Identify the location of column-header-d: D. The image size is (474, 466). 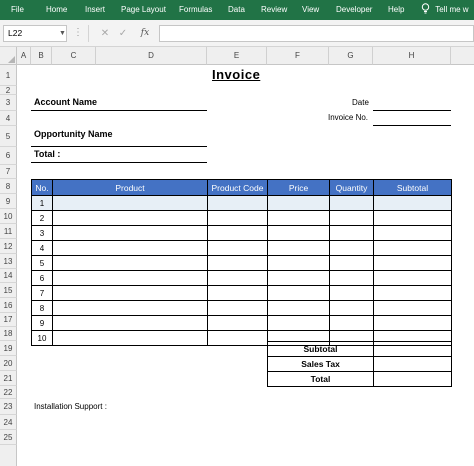
(151, 56).